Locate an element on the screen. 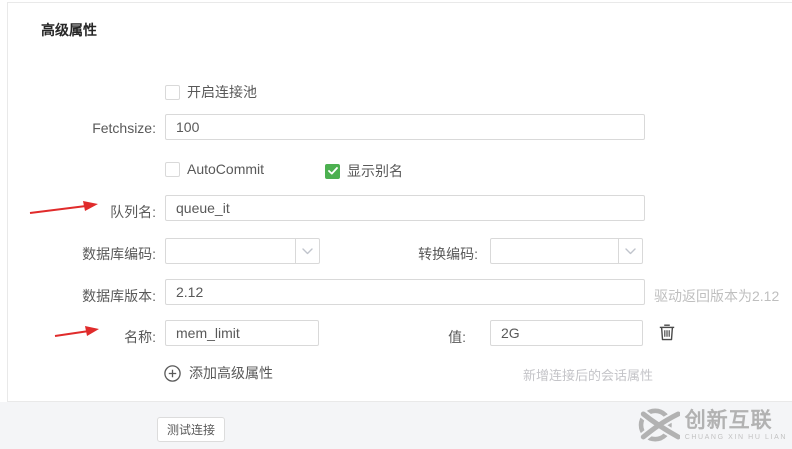  connection-pool-checkbox: 开启连接池 is located at coordinates (211, 92).